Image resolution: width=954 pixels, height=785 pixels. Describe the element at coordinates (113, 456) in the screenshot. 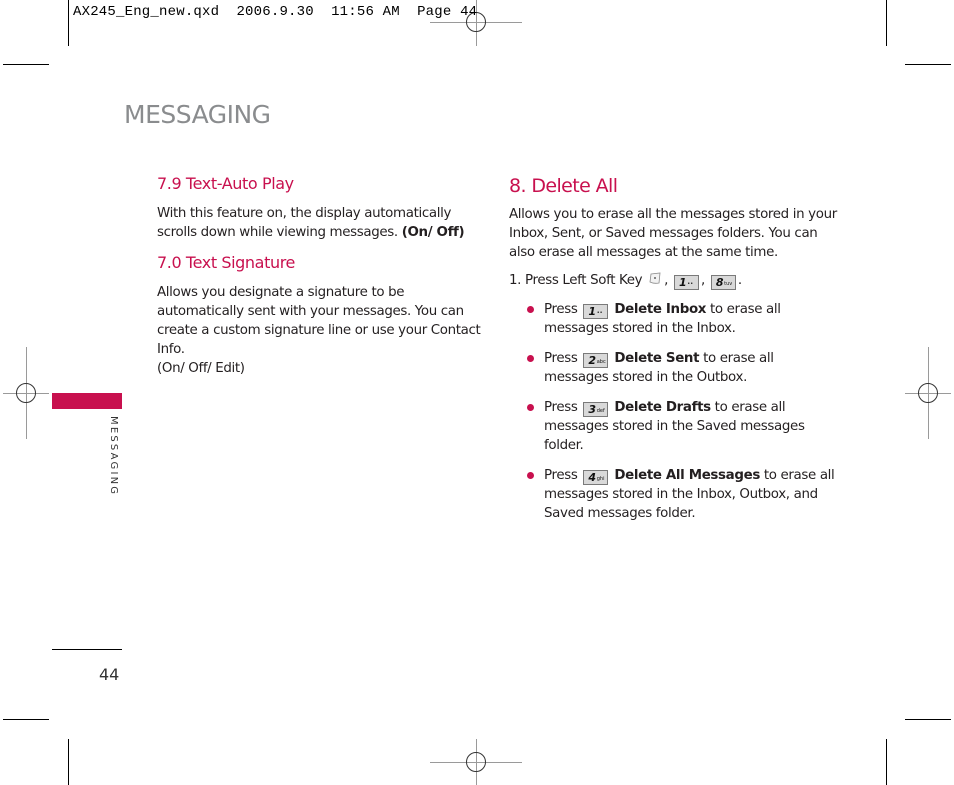

I see `side-tab-label: MESSAGING` at that location.